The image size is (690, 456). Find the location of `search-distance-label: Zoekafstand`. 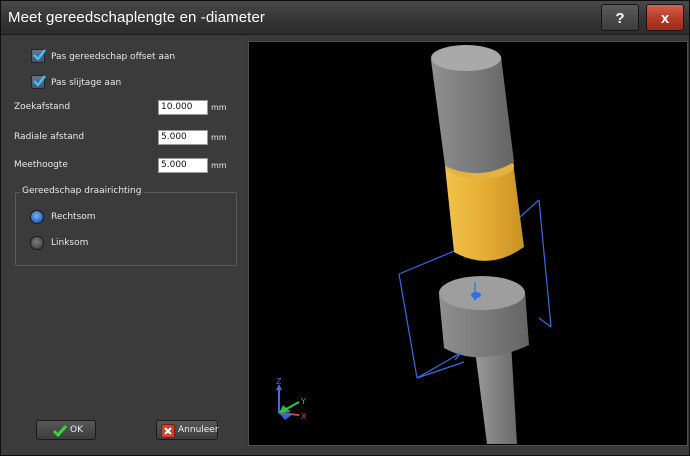

search-distance-label: Zoekafstand is located at coordinates (42, 107).